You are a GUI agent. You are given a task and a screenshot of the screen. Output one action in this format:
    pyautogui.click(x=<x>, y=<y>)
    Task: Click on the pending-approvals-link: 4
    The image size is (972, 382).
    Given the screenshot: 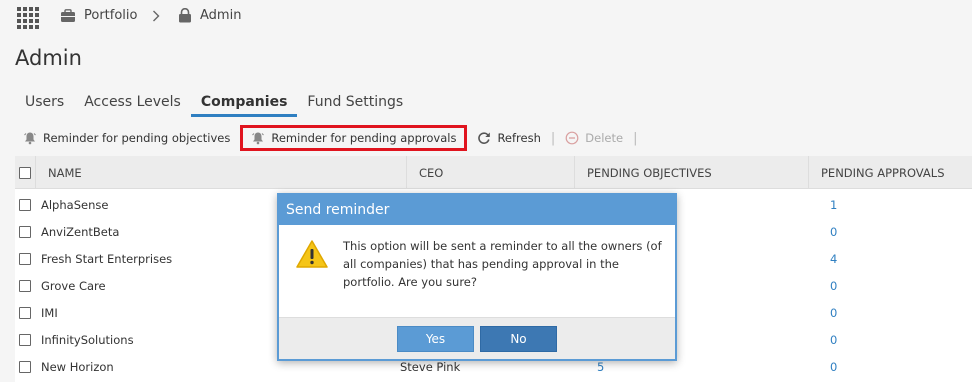 What is the action you would take?
    pyautogui.click(x=833, y=258)
    